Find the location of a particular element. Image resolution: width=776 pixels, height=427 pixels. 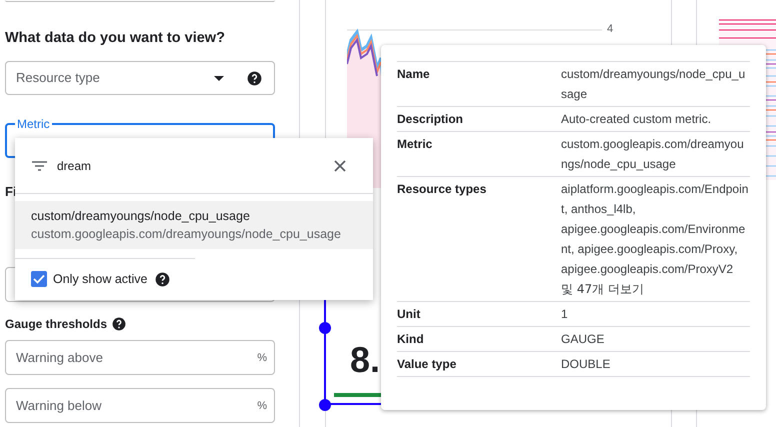

section-label: Gauge thresholds is located at coordinates (56, 324).